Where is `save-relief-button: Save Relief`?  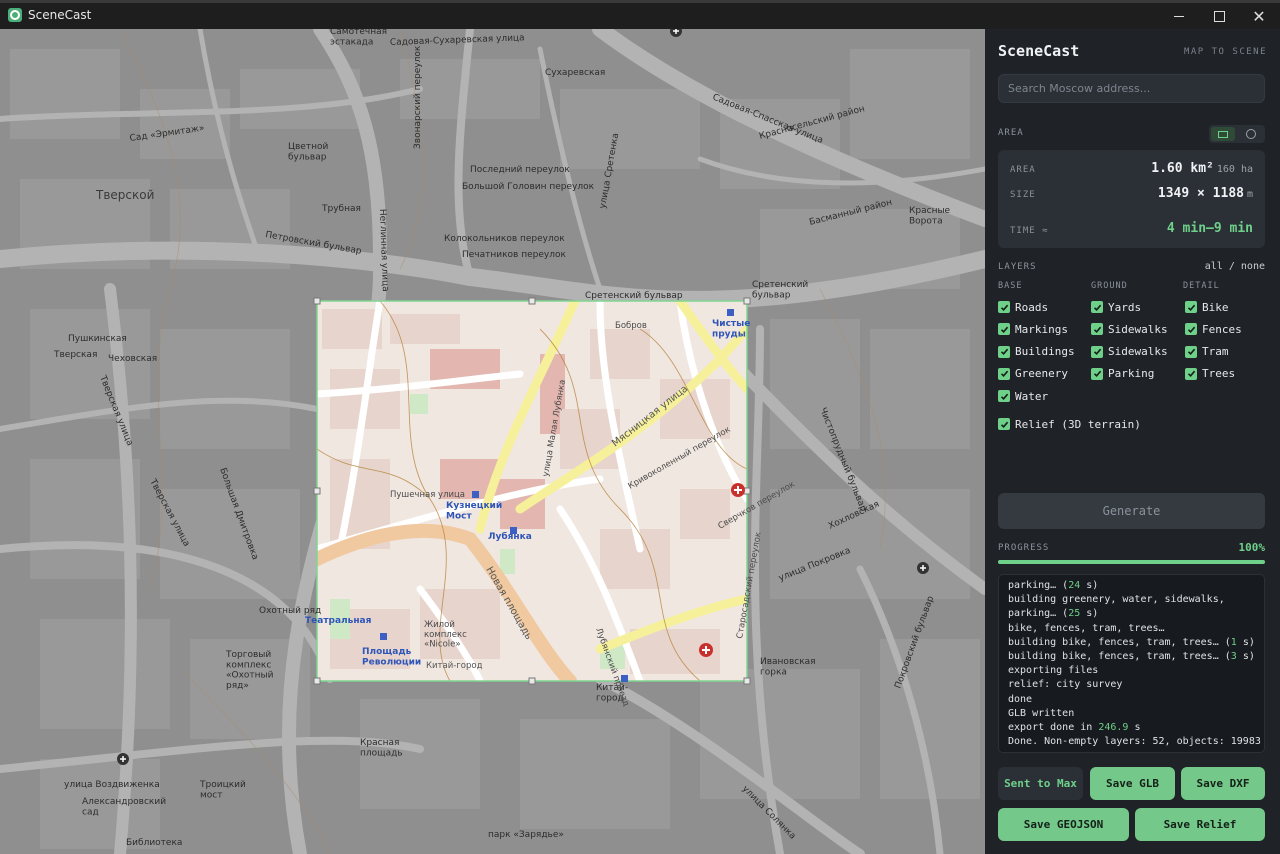 save-relief-button: Save Relief is located at coordinates (1200, 824).